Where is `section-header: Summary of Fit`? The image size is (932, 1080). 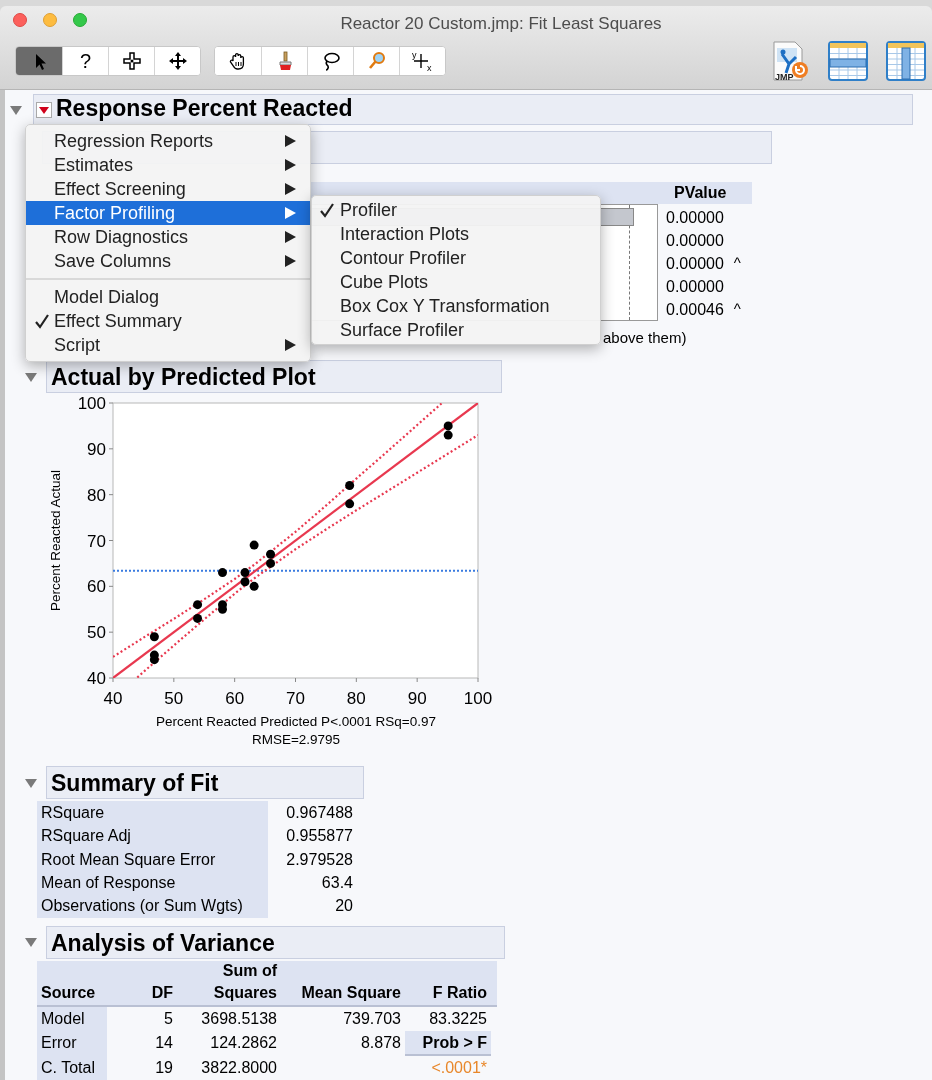
section-header: Summary of Fit is located at coordinates (205, 782).